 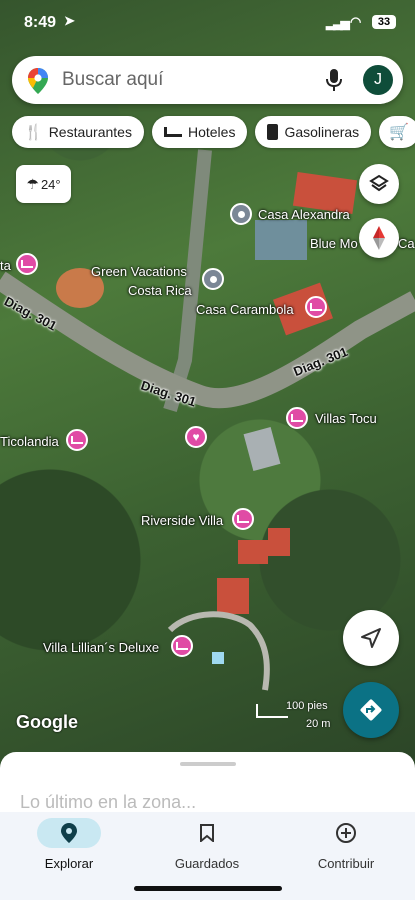 I want to click on avatar: J, so click(x=378, y=80).